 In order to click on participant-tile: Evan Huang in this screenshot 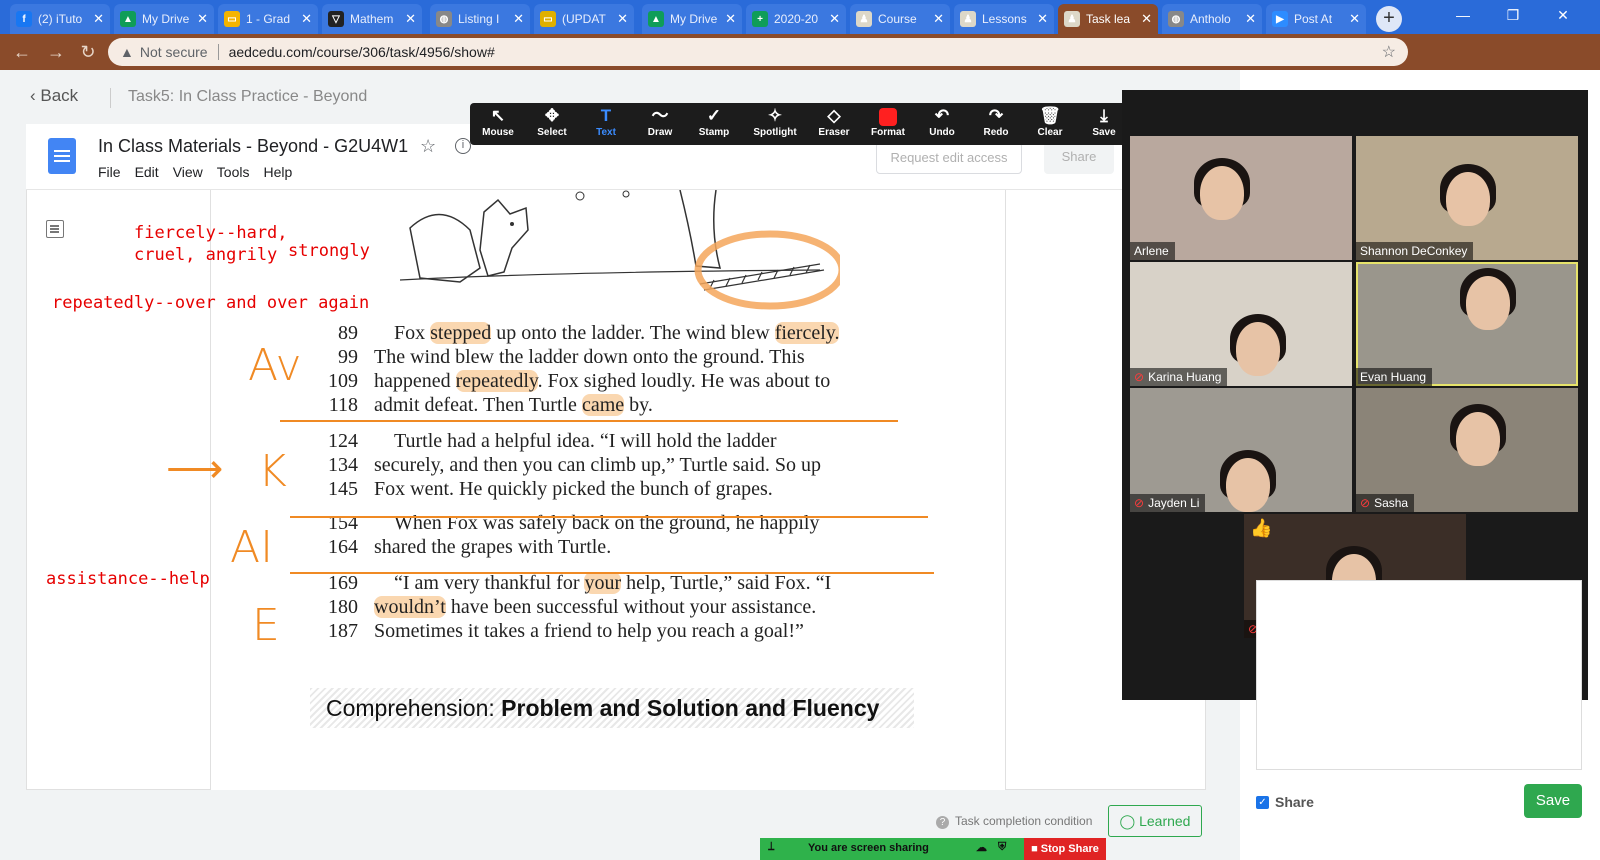, I will do `click(1467, 324)`.